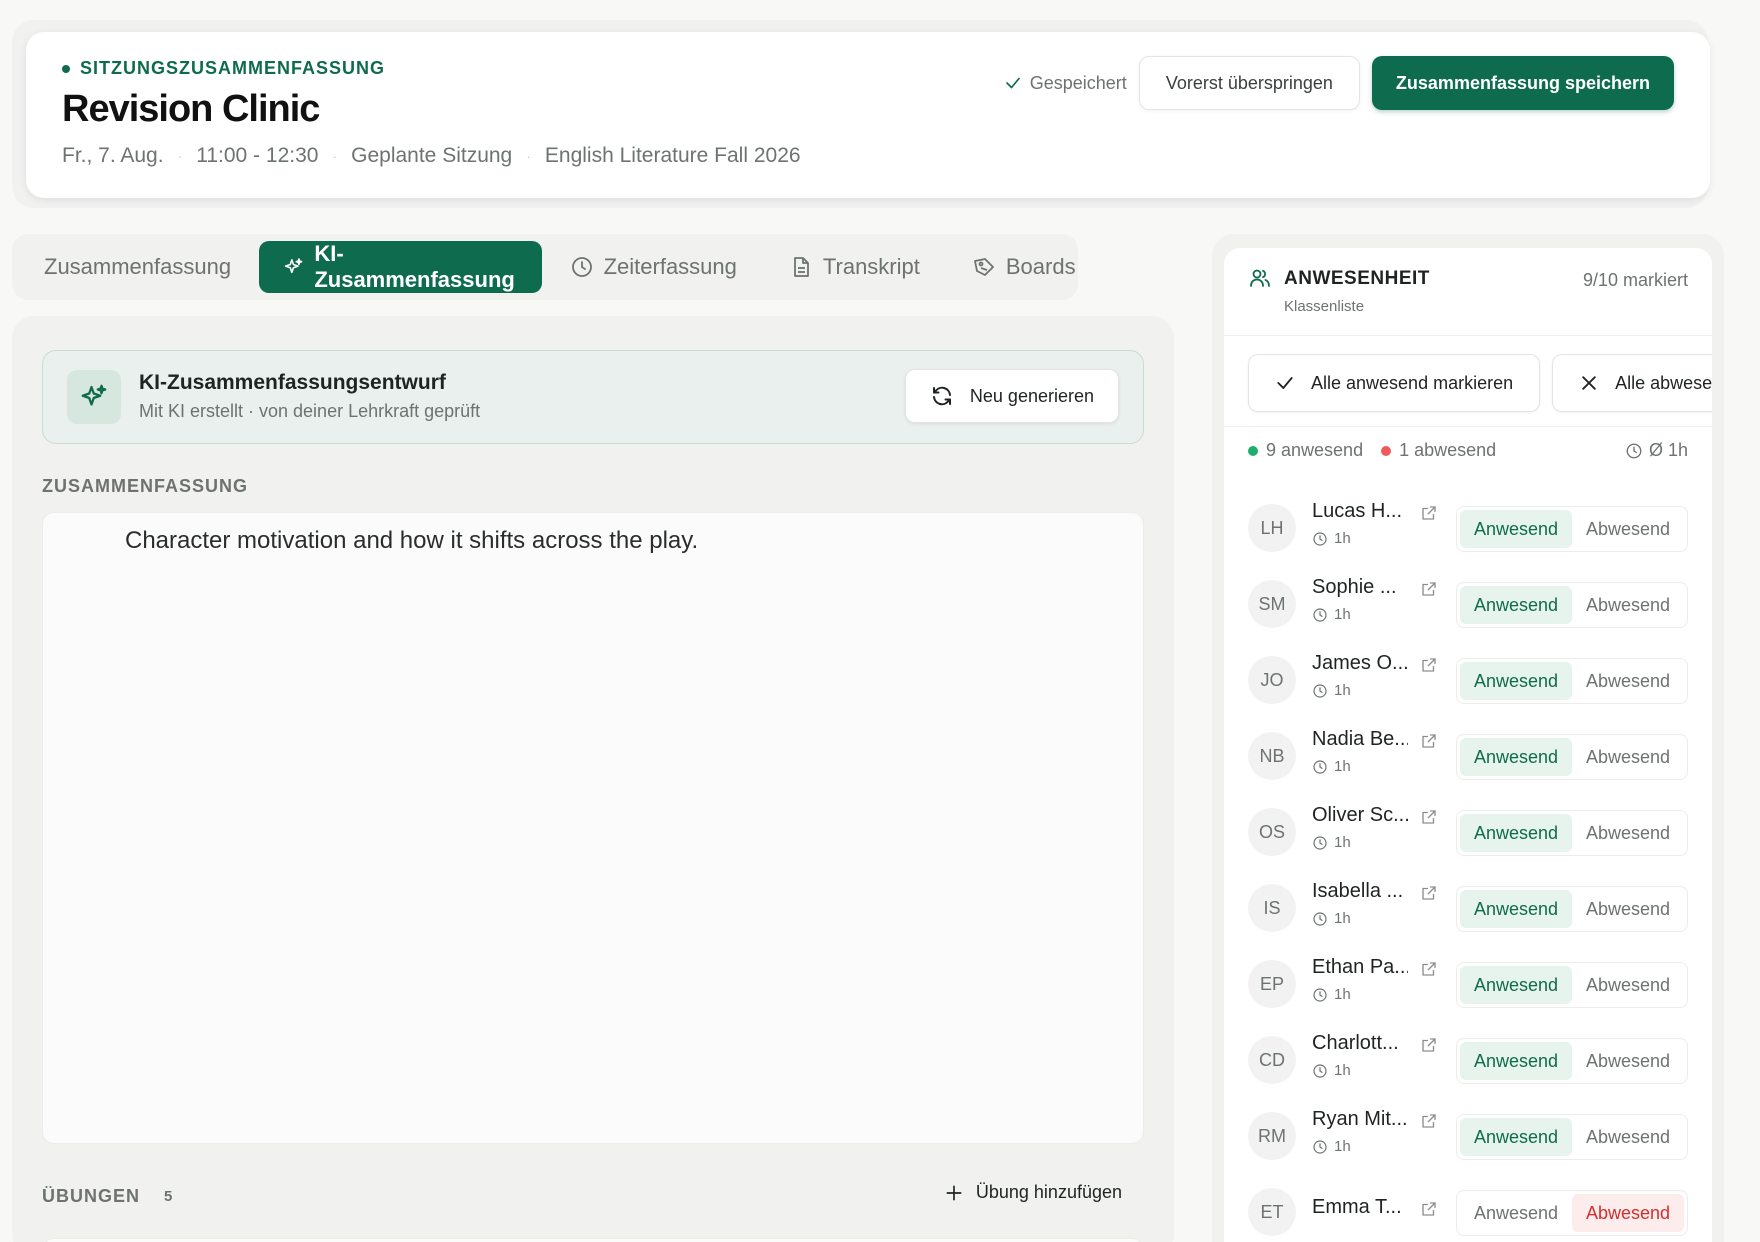  Describe the element at coordinates (1065, 83) in the screenshot. I see `saved-status: Gespeichert` at that location.